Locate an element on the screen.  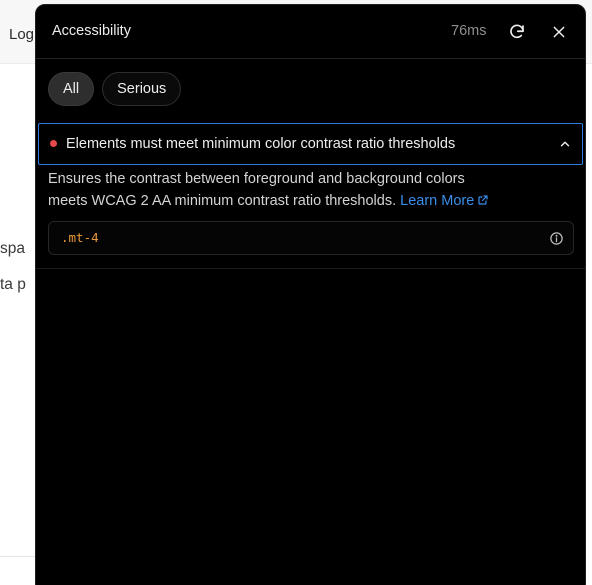
learn-more-link: Learn More is located at coordinates (444, 201).